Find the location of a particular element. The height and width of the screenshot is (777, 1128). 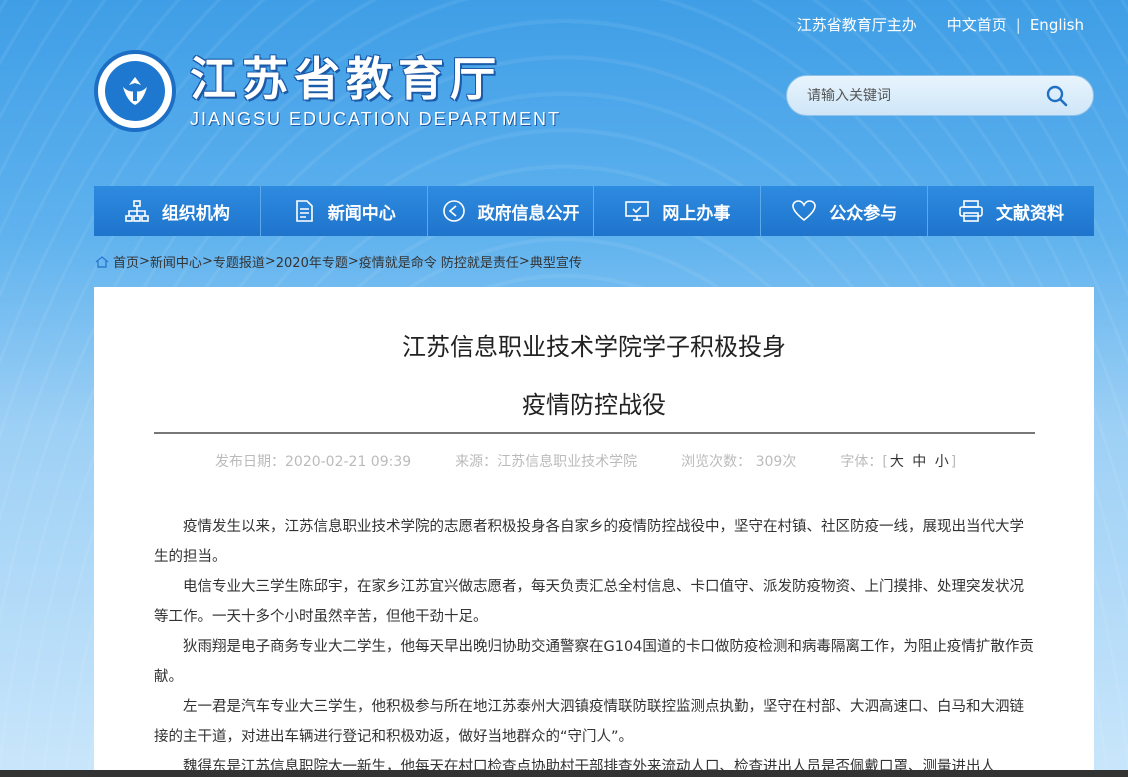

org-chart-icon is located at coordinates (137, 211).